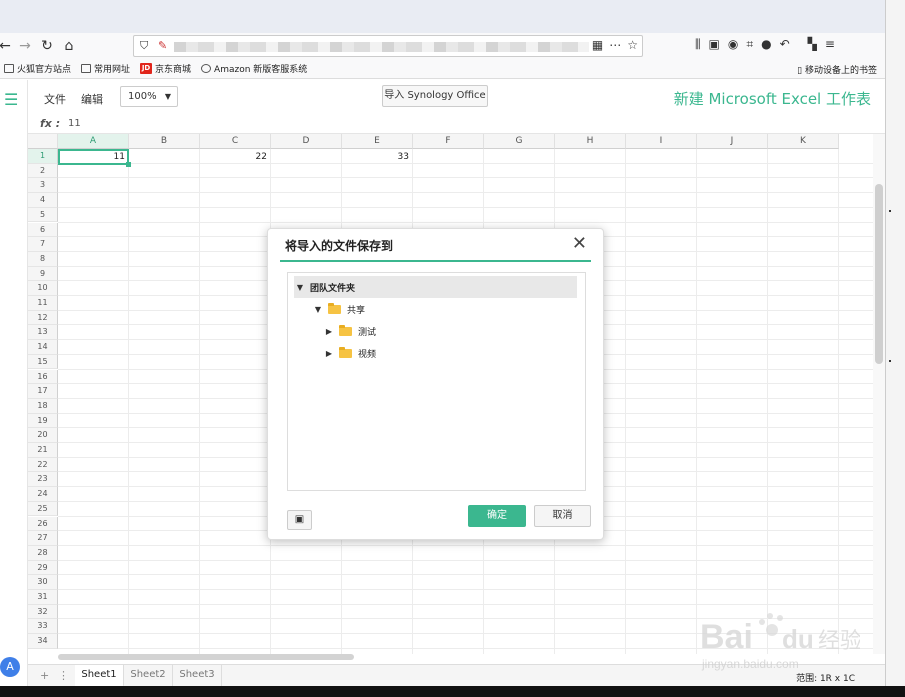  What do you see at coordinates (879, 394) in the screenshot?
I see `vertical-scrollbar` at bounding box center [879, 394].